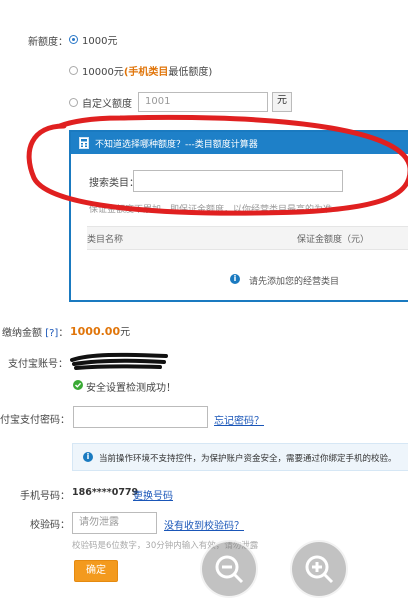 Image resolution: width=408 pixels, height=600 pixels. I want to click on quota-option-10000-amount: 10000元, so click(103, 72).